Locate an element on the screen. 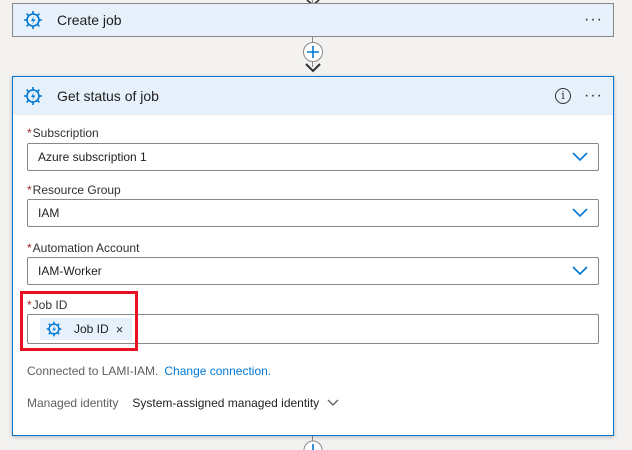 The image size is (632, 450). create-job-card: Create job ··· is located at coordinates (313, 20).